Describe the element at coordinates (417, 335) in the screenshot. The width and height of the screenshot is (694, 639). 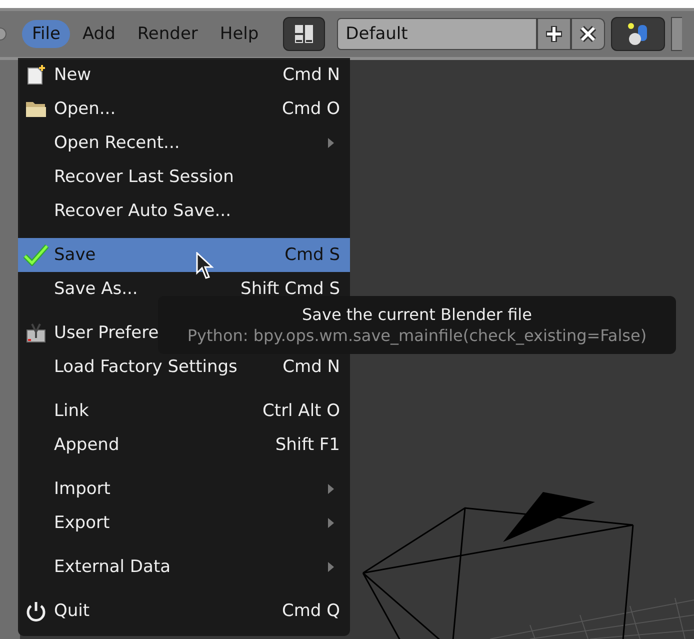
I see `tooltip-python: Python: bpy.ops.wm.save_mainfile(check_existing=False)` at that location.